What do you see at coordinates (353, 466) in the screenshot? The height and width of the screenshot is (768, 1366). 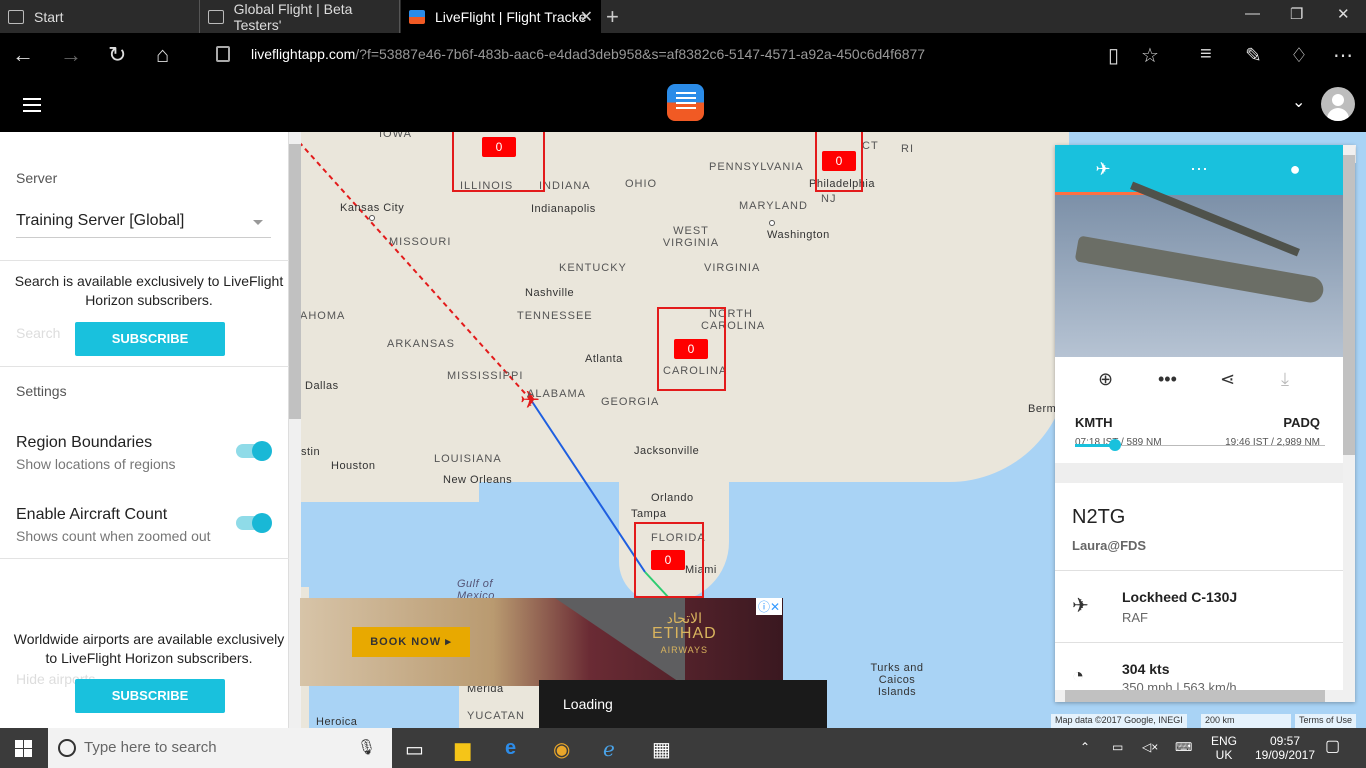 I see `map-label: Houston` at bounding box center [353, 466].